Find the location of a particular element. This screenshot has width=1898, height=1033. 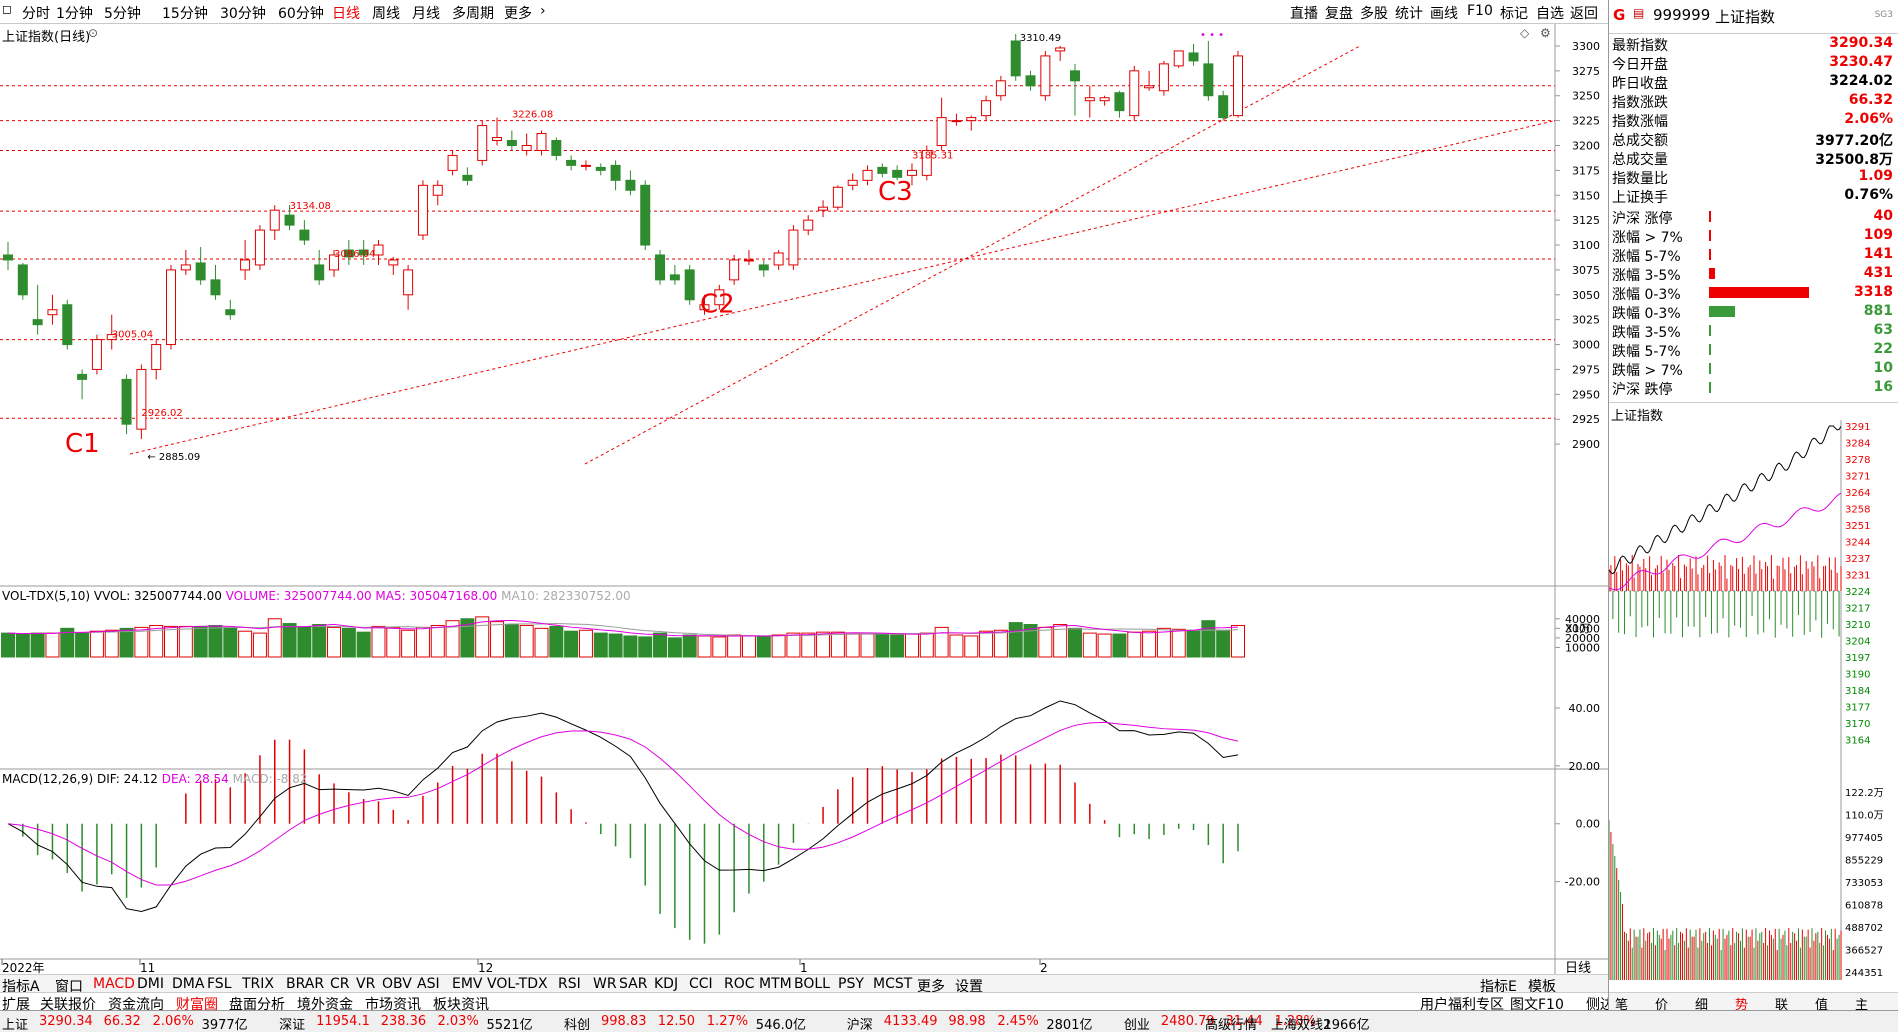

period-tab: 60分钟 is located at coordinates (301, 13).